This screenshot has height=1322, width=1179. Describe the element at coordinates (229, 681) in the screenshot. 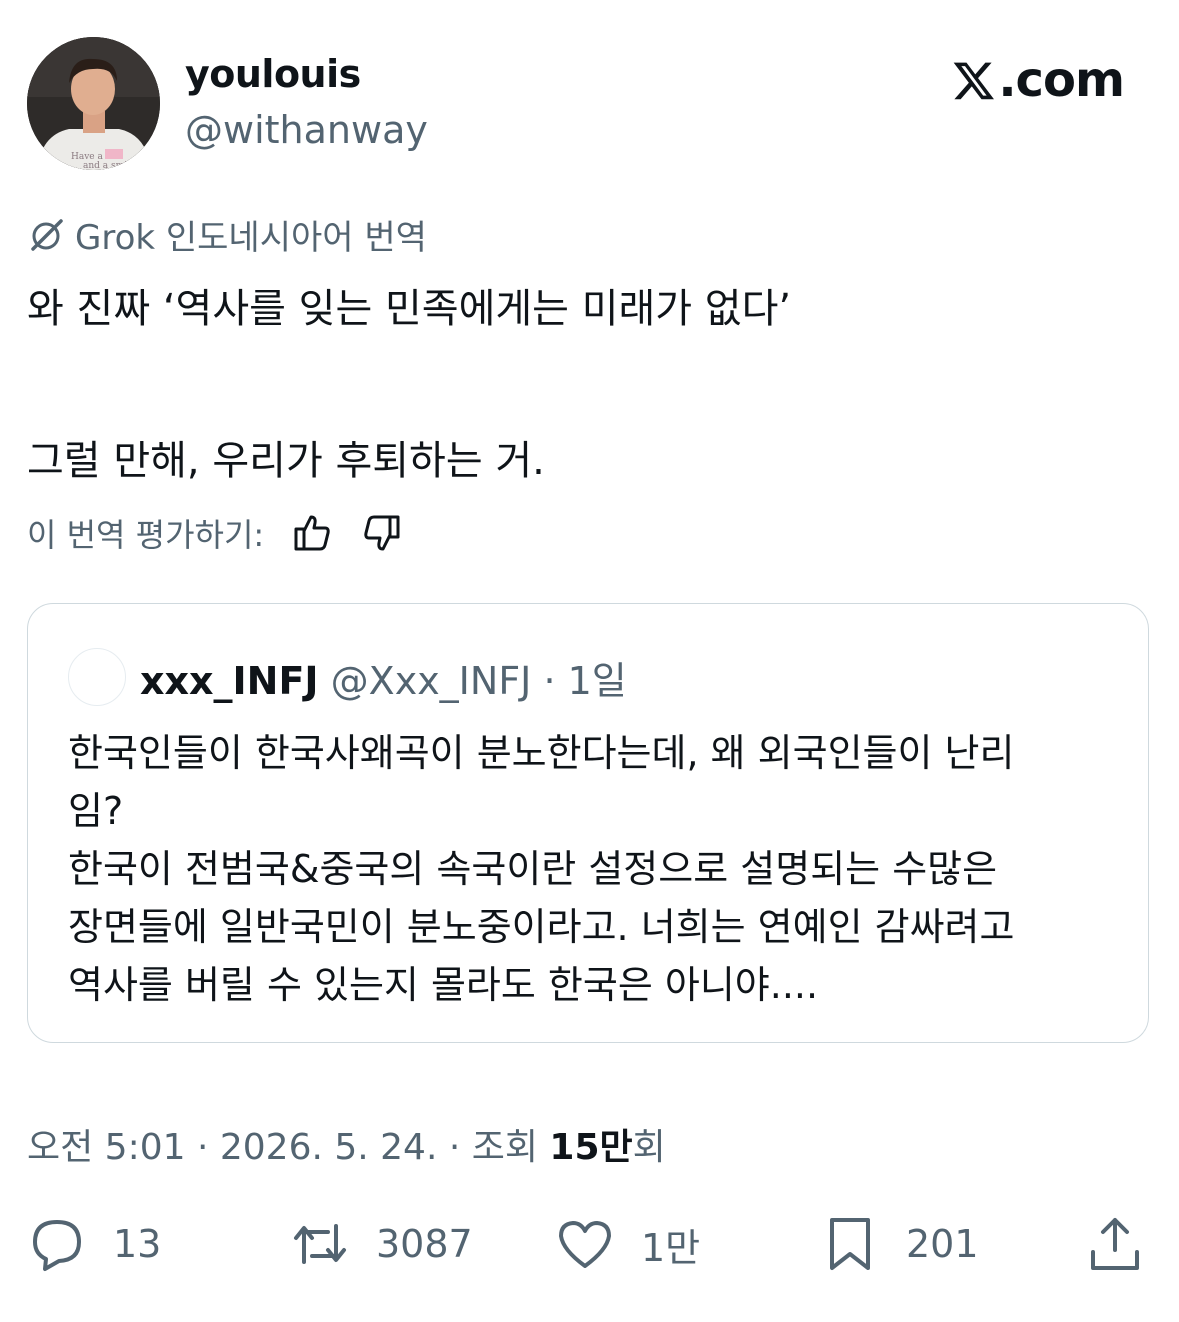

I see `quoted-display-name: xxx_INFJ` at that location.